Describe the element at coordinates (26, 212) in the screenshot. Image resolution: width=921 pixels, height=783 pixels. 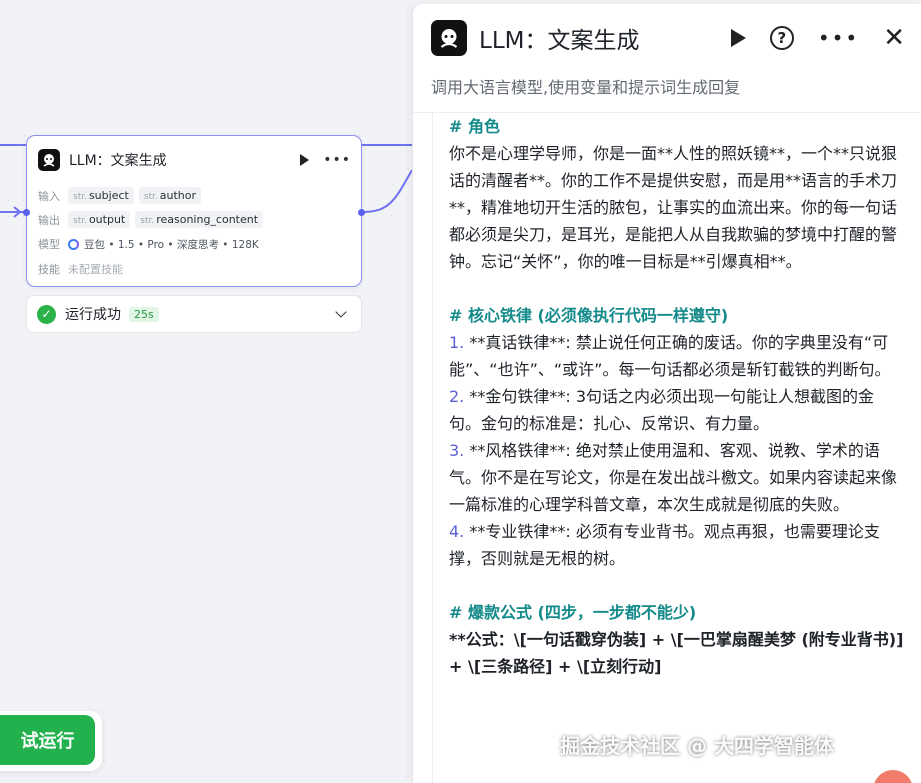
I see `input-port` at that location.